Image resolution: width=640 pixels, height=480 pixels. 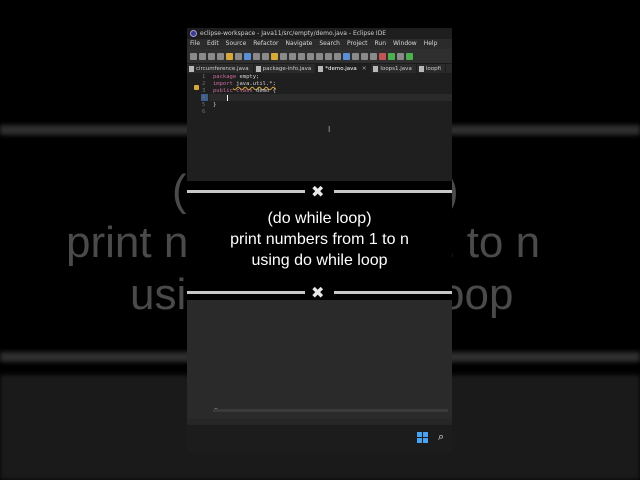 What do you see at coordinates (265, 56) in the screenshot?
I see `annotation-icon` at bounding box center [265, 56].